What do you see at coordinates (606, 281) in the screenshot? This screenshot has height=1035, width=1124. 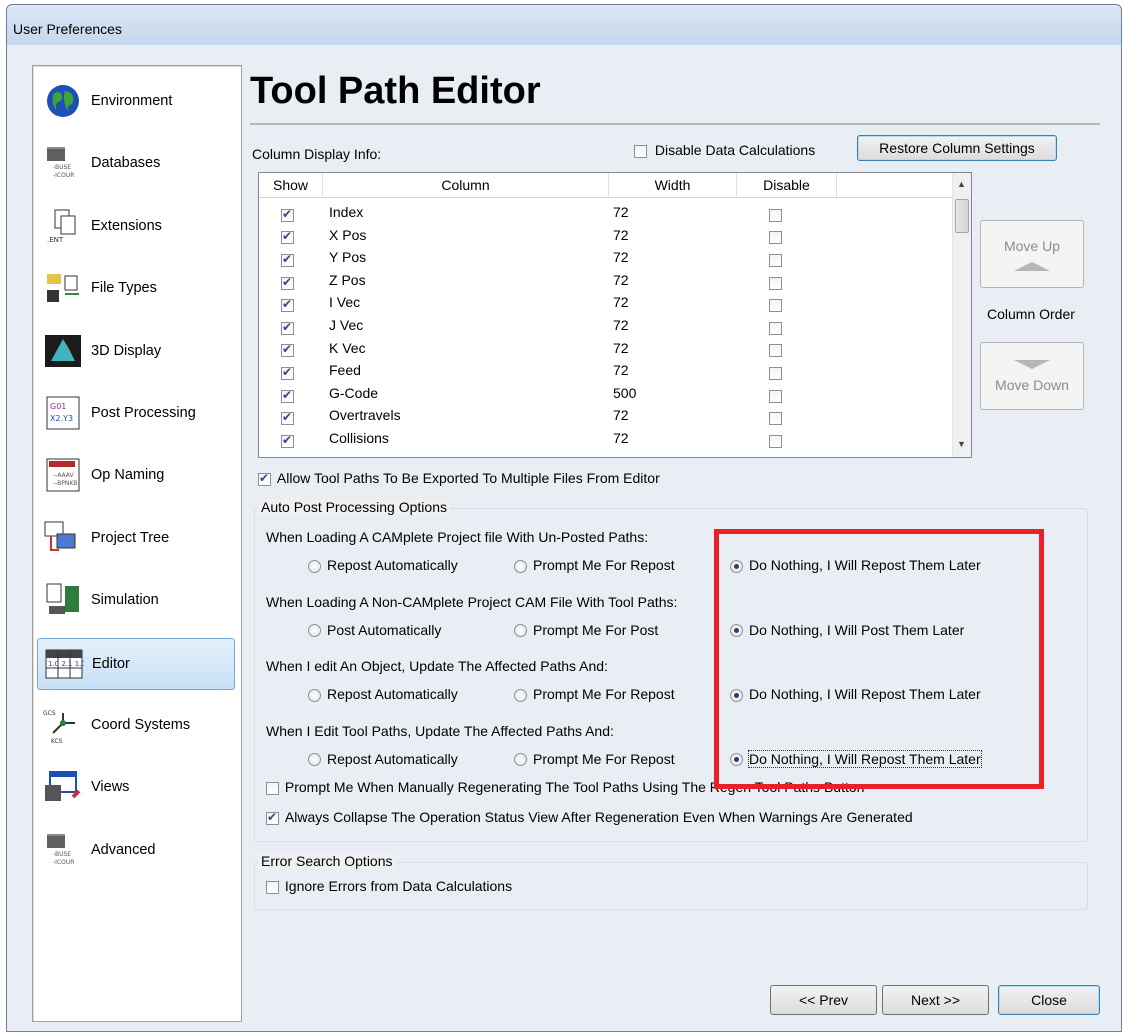 I see `table-row: Z Pos 72` at bounding box center [606, 281].